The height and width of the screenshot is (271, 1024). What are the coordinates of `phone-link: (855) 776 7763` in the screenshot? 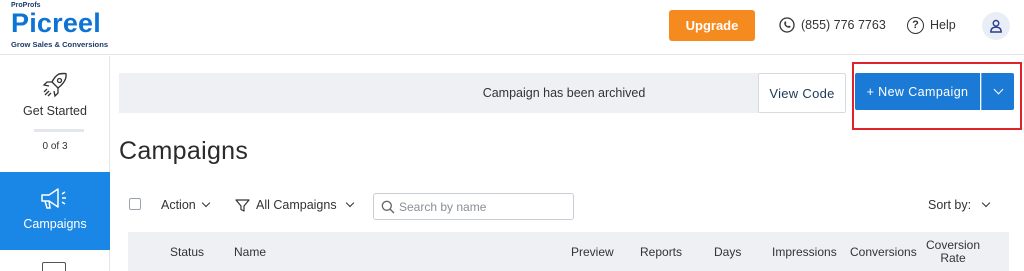 It's located at (832, 25).